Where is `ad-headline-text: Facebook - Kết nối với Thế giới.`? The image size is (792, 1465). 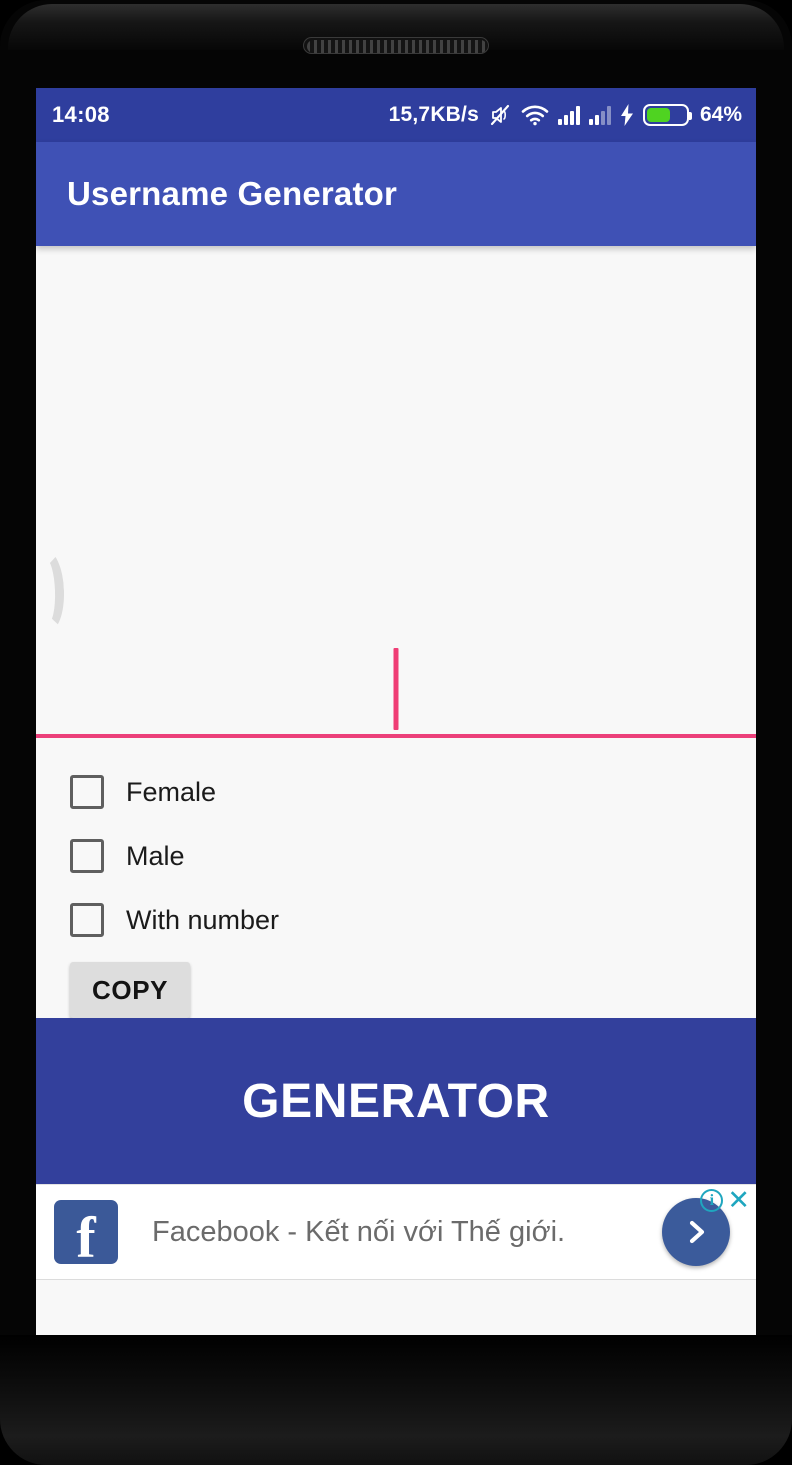
ad-headline-text: Facebook - Kết nối với Thế giới. is located at coordinates (359, 1231).